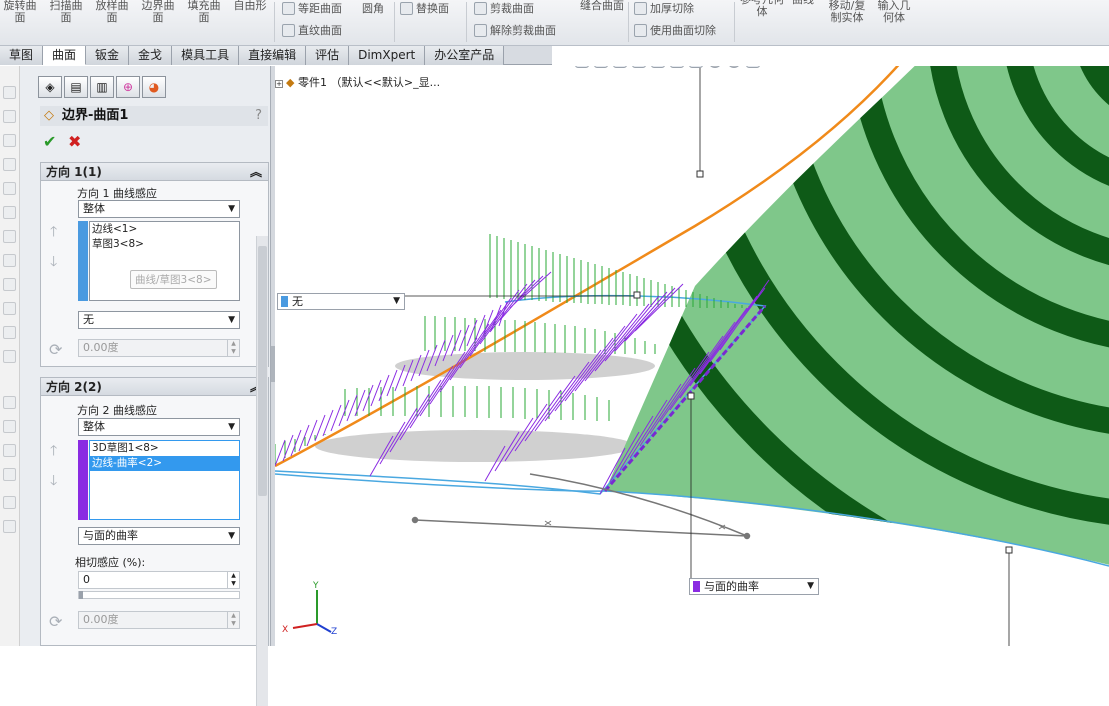  I want to click on direction1-angle-spinner: 0.00度 ▲ ▼, so click(159, 348).